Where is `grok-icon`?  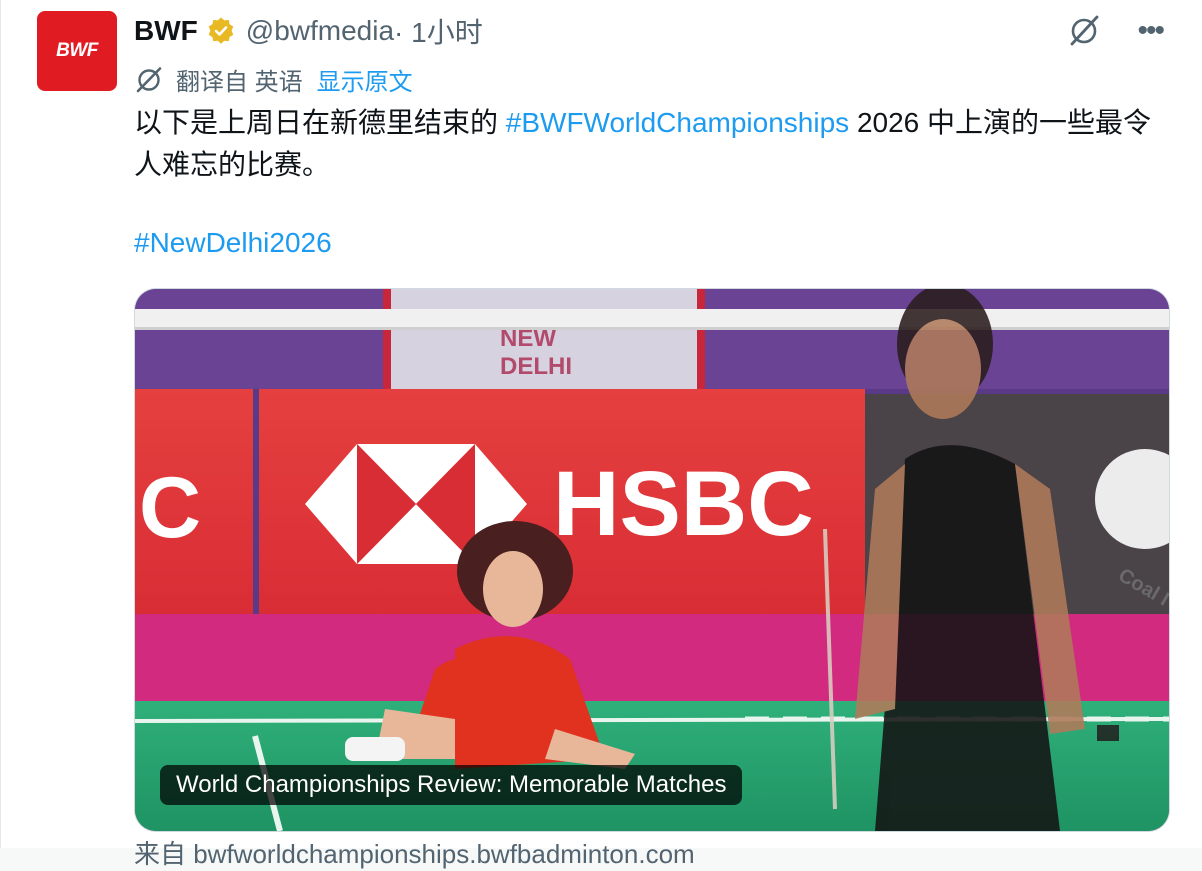
grok-icon is located at coordinates (1084, 31).